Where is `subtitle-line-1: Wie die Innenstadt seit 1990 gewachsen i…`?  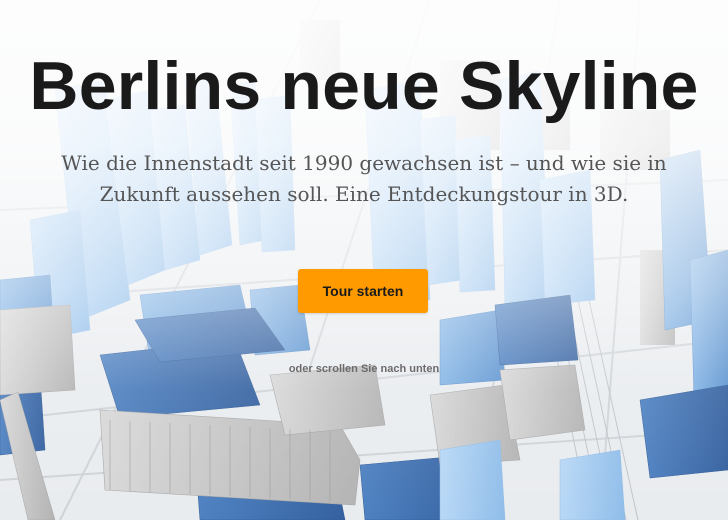
subtitle-line-1: Wie die Innenstadt seit 1990 gewachsen i… is located at coordinates (364, 163).